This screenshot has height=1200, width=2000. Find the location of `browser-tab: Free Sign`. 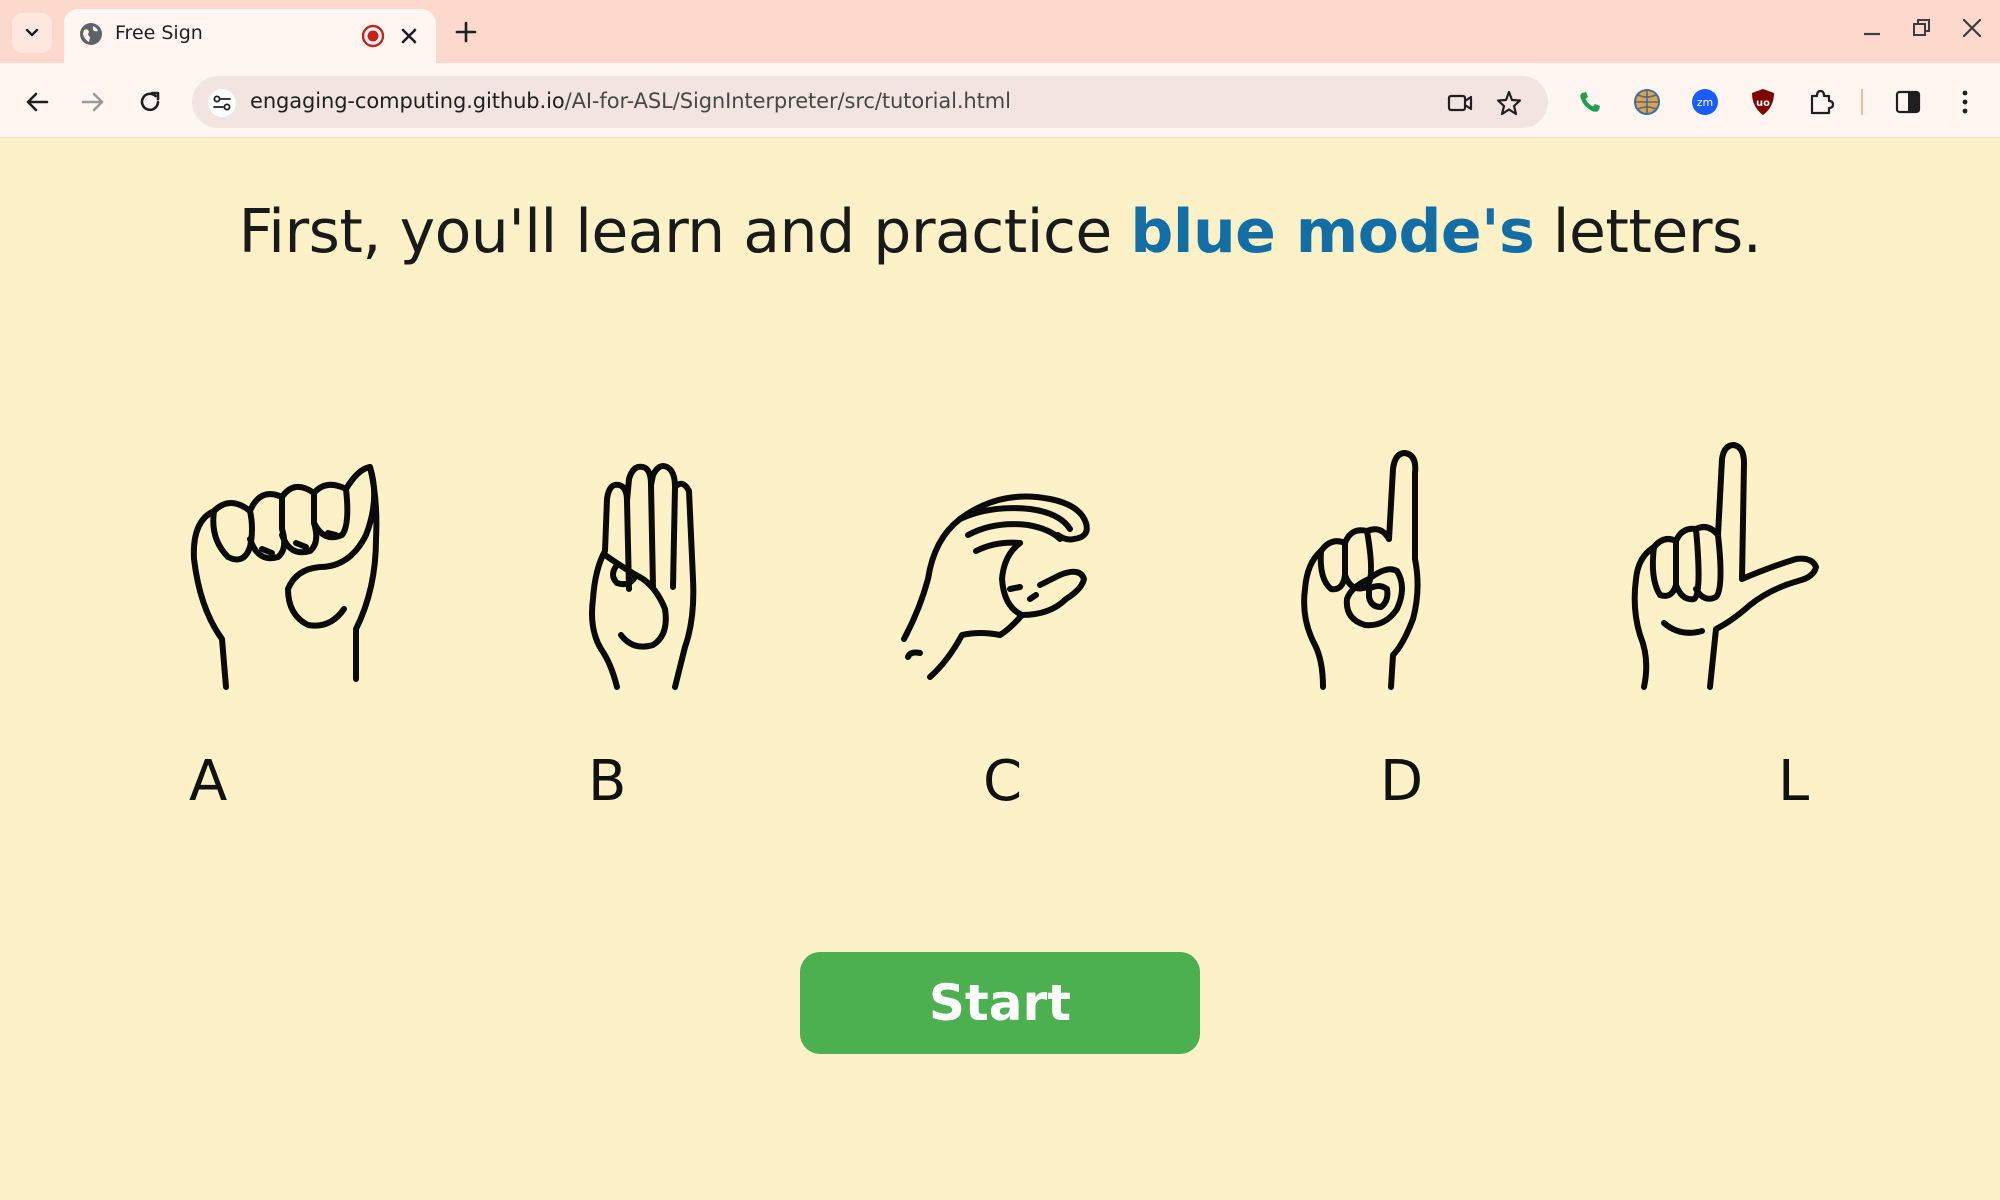

browser-tab: Free Sign is located at coordinates (250, 36).